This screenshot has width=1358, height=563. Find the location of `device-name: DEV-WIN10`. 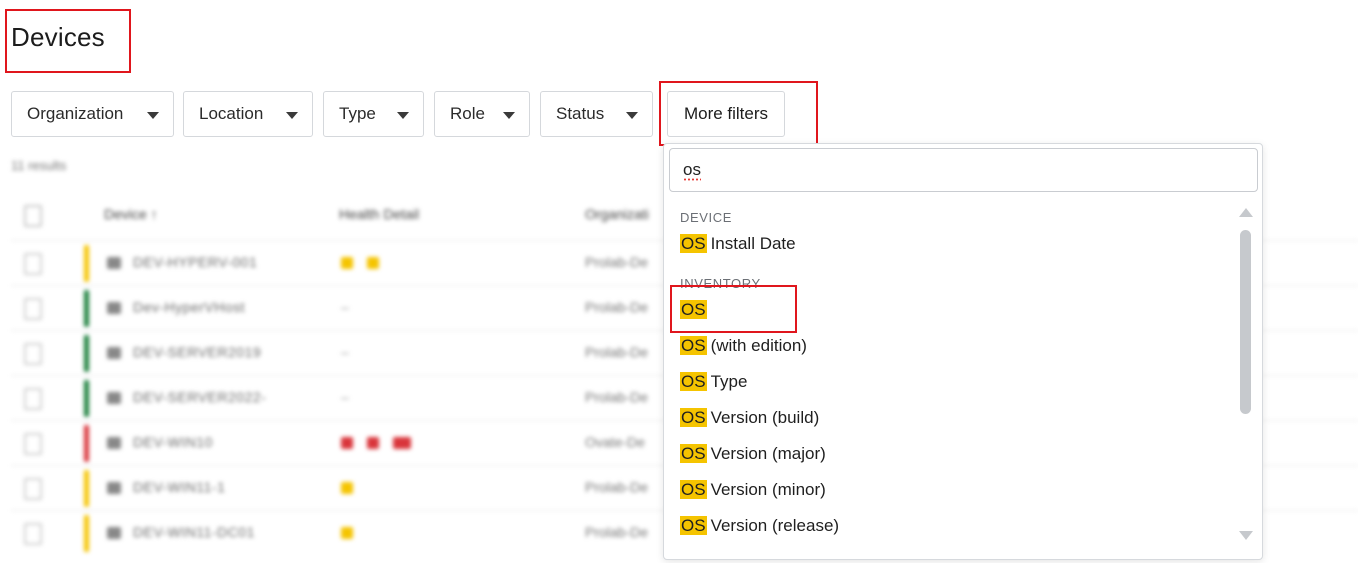

device-name: DEV-WIN10 is located at coordinates (173, 442).